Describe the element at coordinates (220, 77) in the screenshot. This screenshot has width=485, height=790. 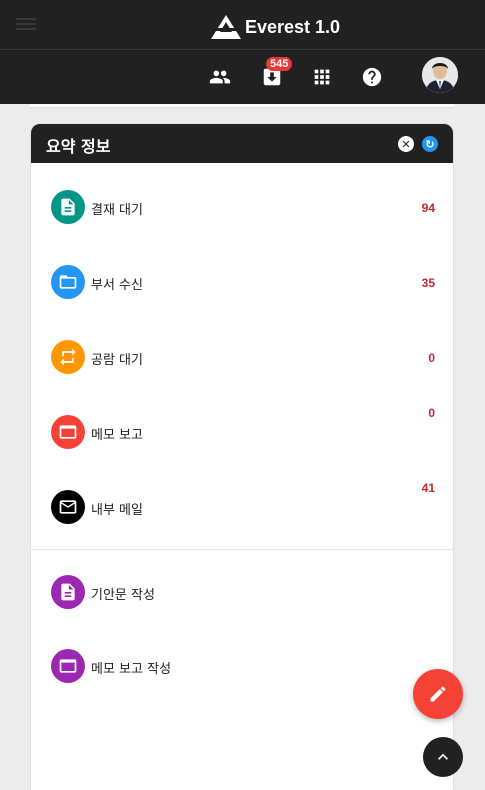
I see `people-icon` at that location.